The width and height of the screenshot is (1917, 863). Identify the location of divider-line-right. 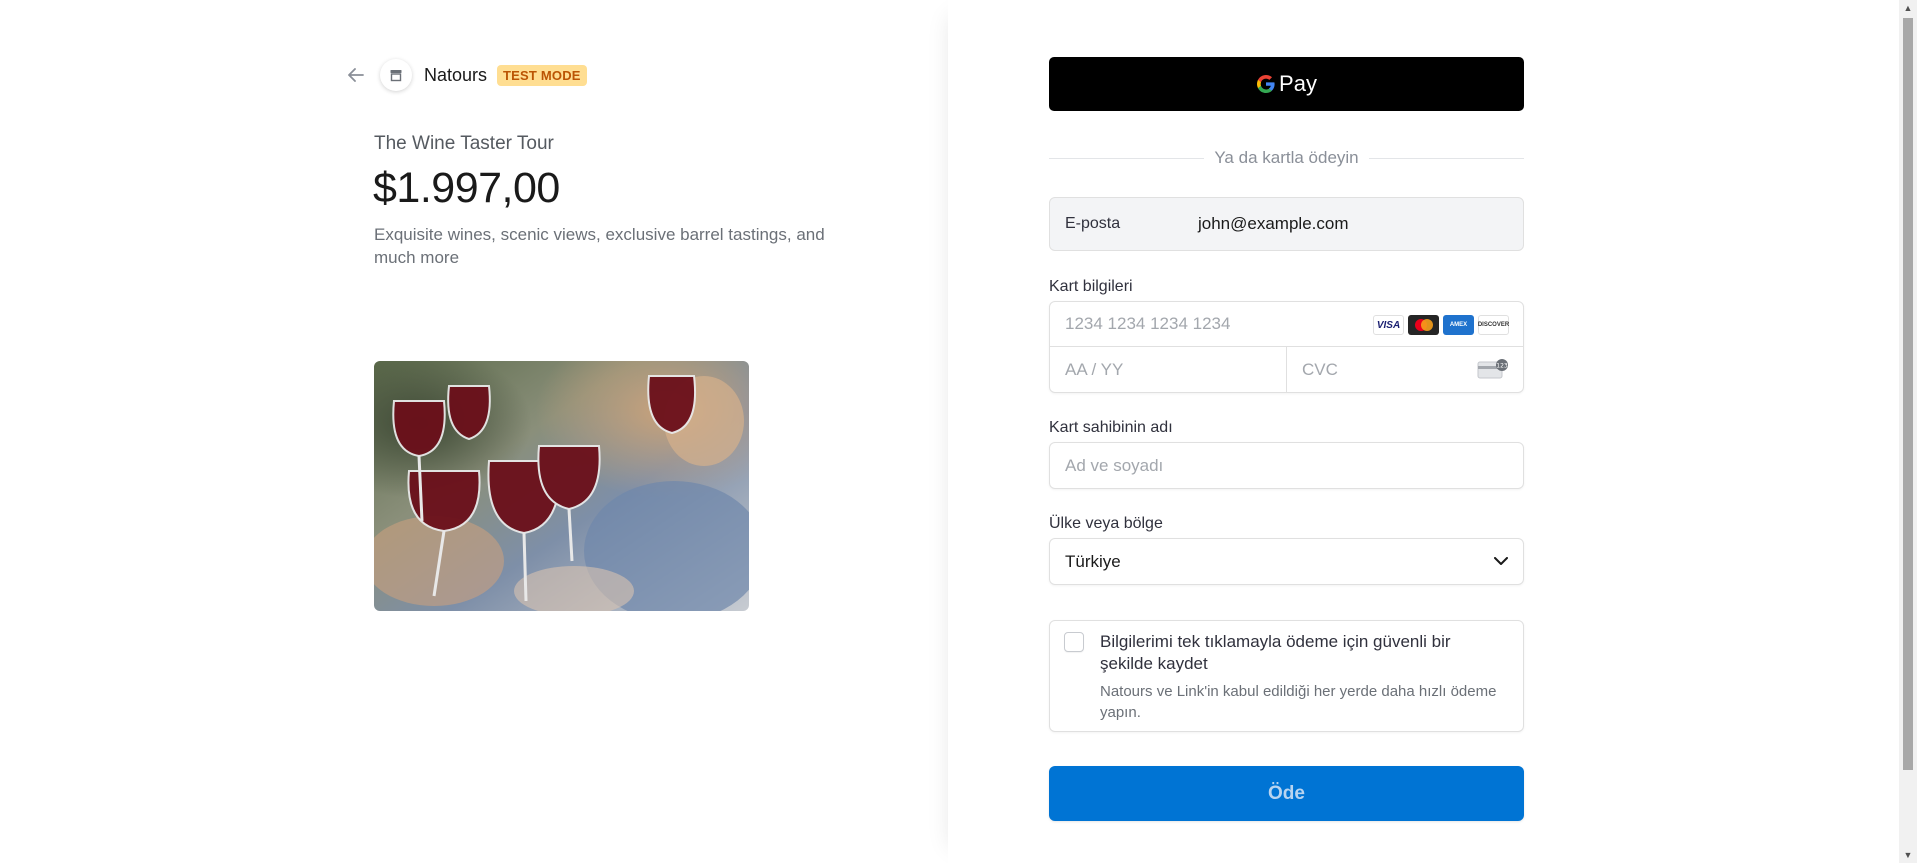
(1446, 158).